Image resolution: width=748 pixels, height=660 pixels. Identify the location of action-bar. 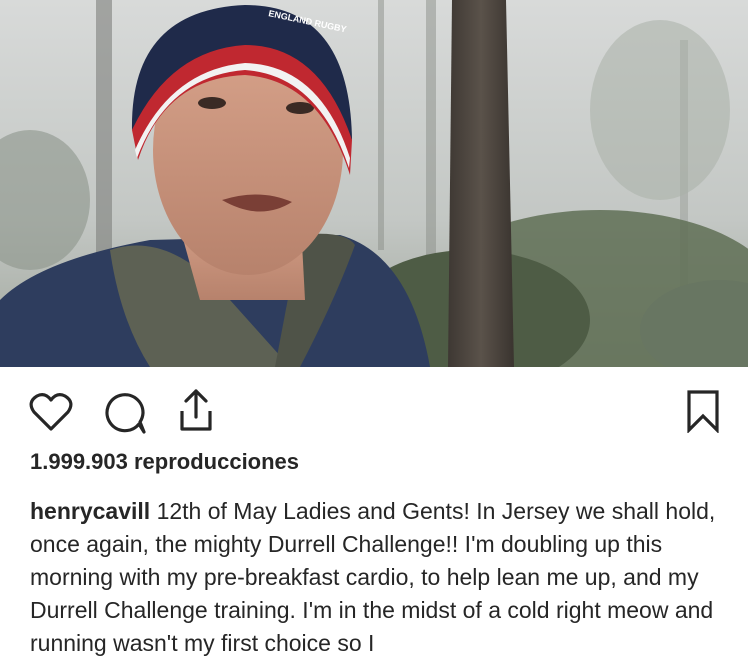
(374, 412).